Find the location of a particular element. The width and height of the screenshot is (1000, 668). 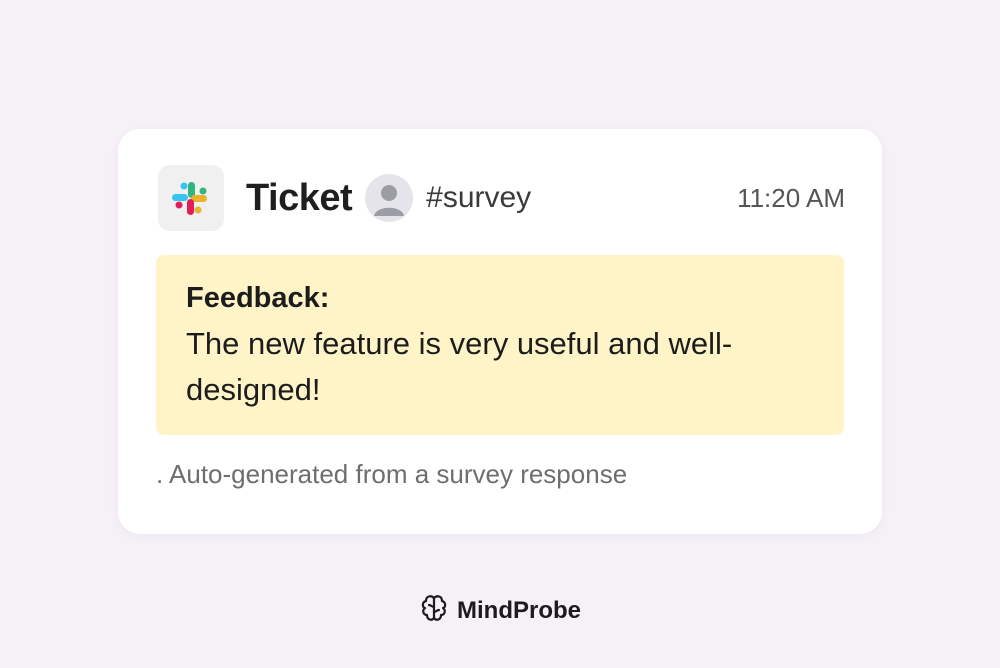

feedback-label: Feedback: is located at coordinates (258, 298).